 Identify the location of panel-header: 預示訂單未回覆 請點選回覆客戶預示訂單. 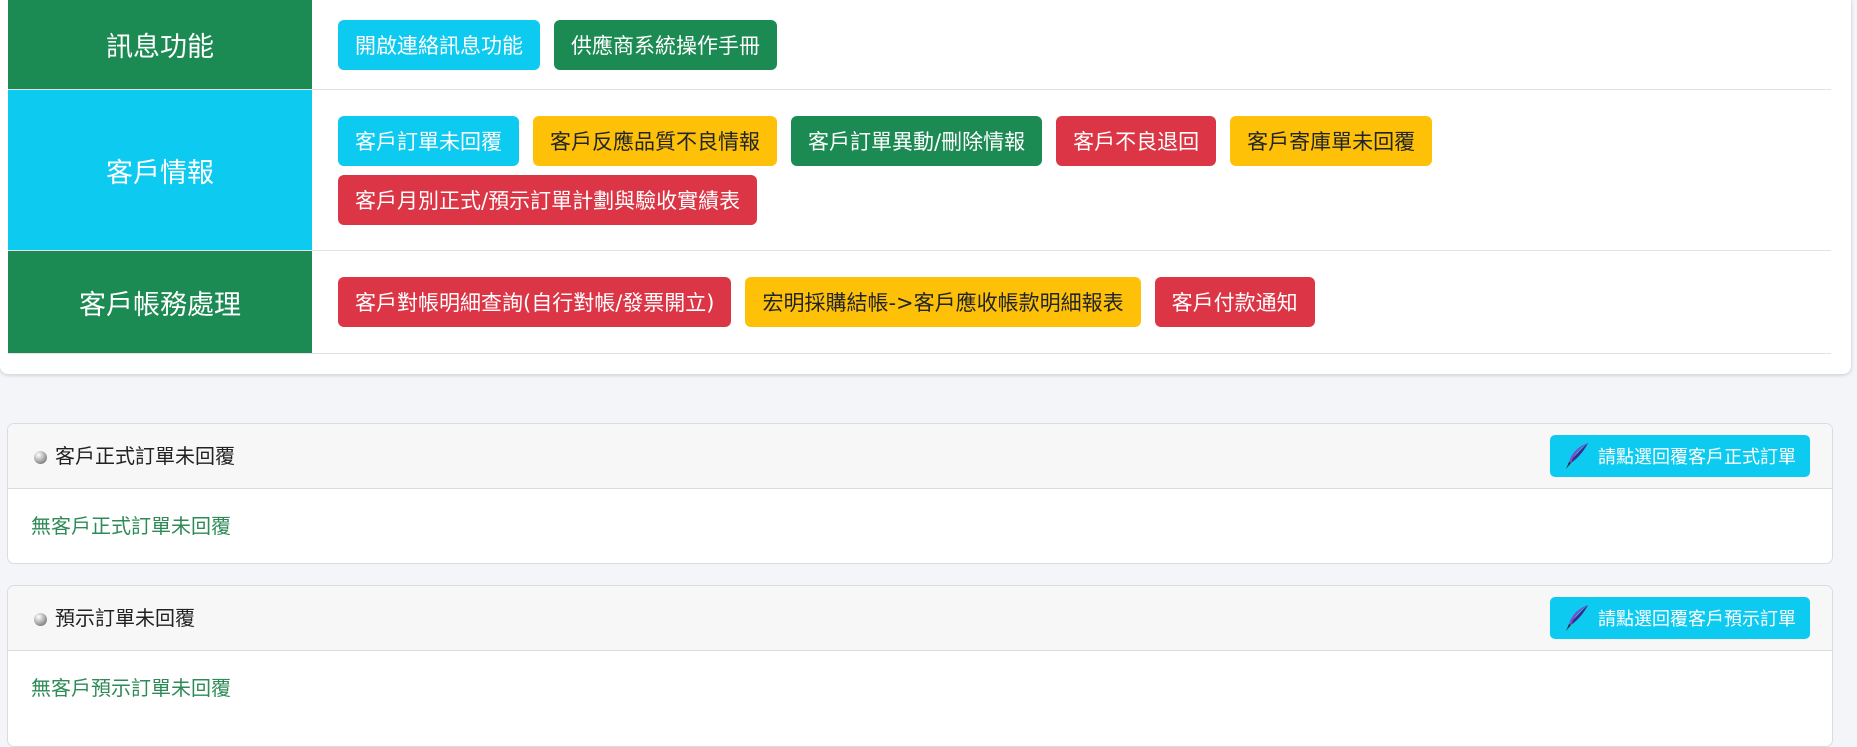
(920, 618).